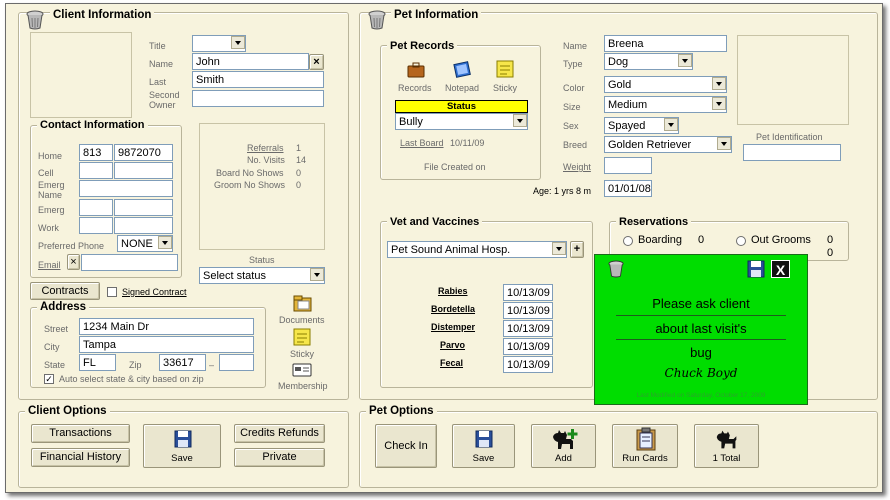  What do you see at coordinates (781, 240) in the screenshot?
I see `out-grooms-label: Out Grooms` at bounding box center [781, 240].